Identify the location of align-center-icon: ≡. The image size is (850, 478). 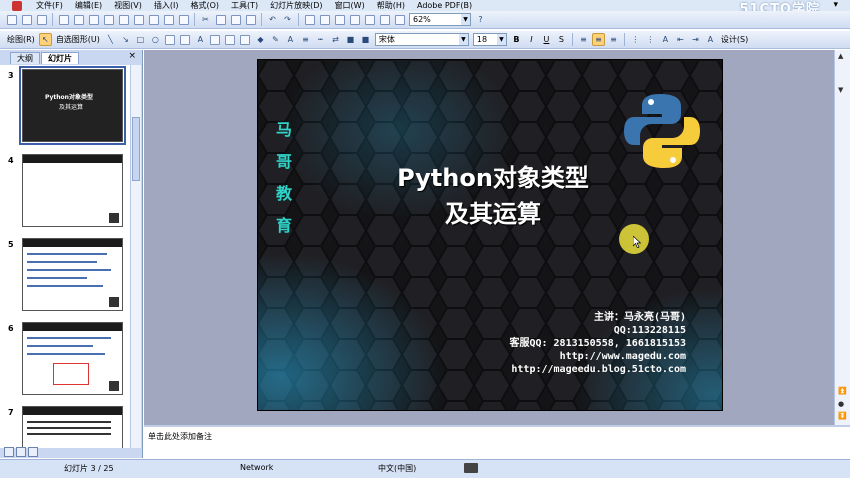
(598, 39).